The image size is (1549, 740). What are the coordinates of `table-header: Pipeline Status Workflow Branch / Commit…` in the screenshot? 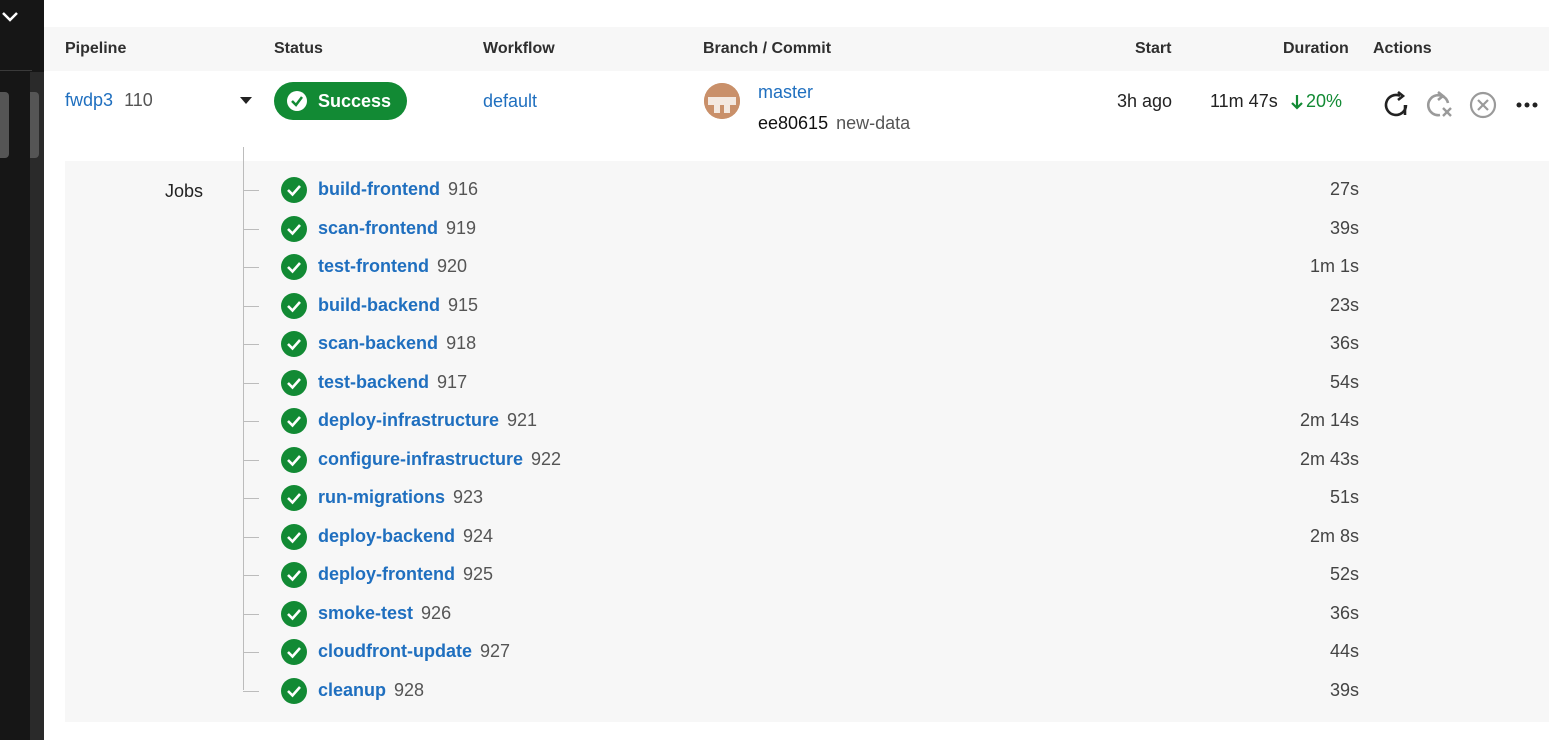 It's located at (796, 49).